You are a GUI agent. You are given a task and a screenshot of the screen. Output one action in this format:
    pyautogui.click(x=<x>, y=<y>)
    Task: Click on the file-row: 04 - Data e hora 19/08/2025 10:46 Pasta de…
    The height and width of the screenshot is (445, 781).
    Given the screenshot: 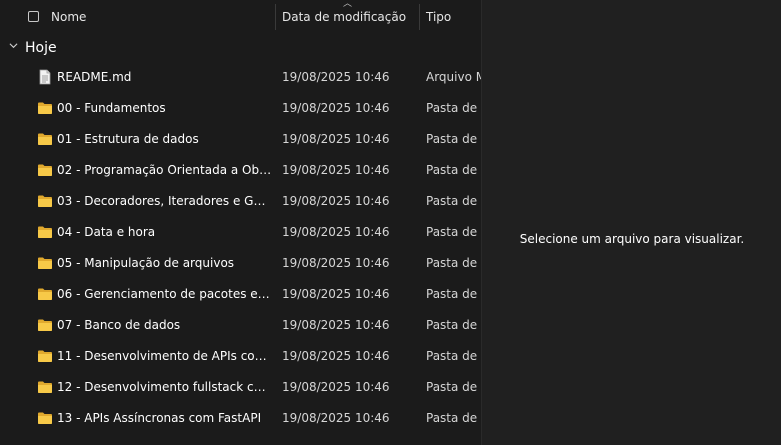 What is the action you would take?
    pyautogui.click(x=240, y=232)
    